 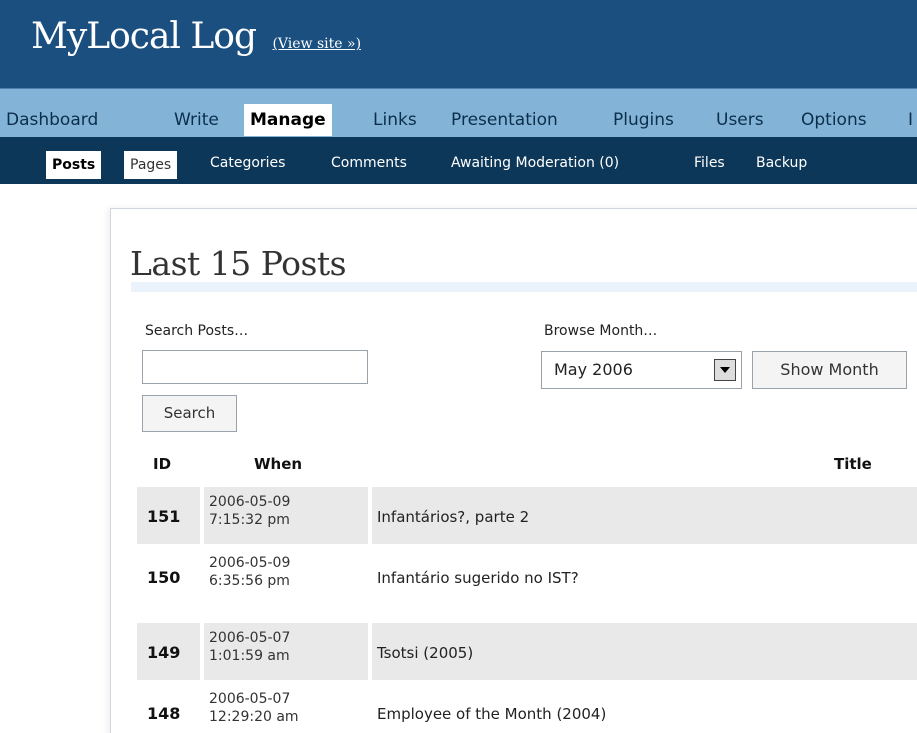 What do you see at coordinates (709, 163) in the screenshot?
I see `submenu-item-files: Files` at bounding box center [709, 163].